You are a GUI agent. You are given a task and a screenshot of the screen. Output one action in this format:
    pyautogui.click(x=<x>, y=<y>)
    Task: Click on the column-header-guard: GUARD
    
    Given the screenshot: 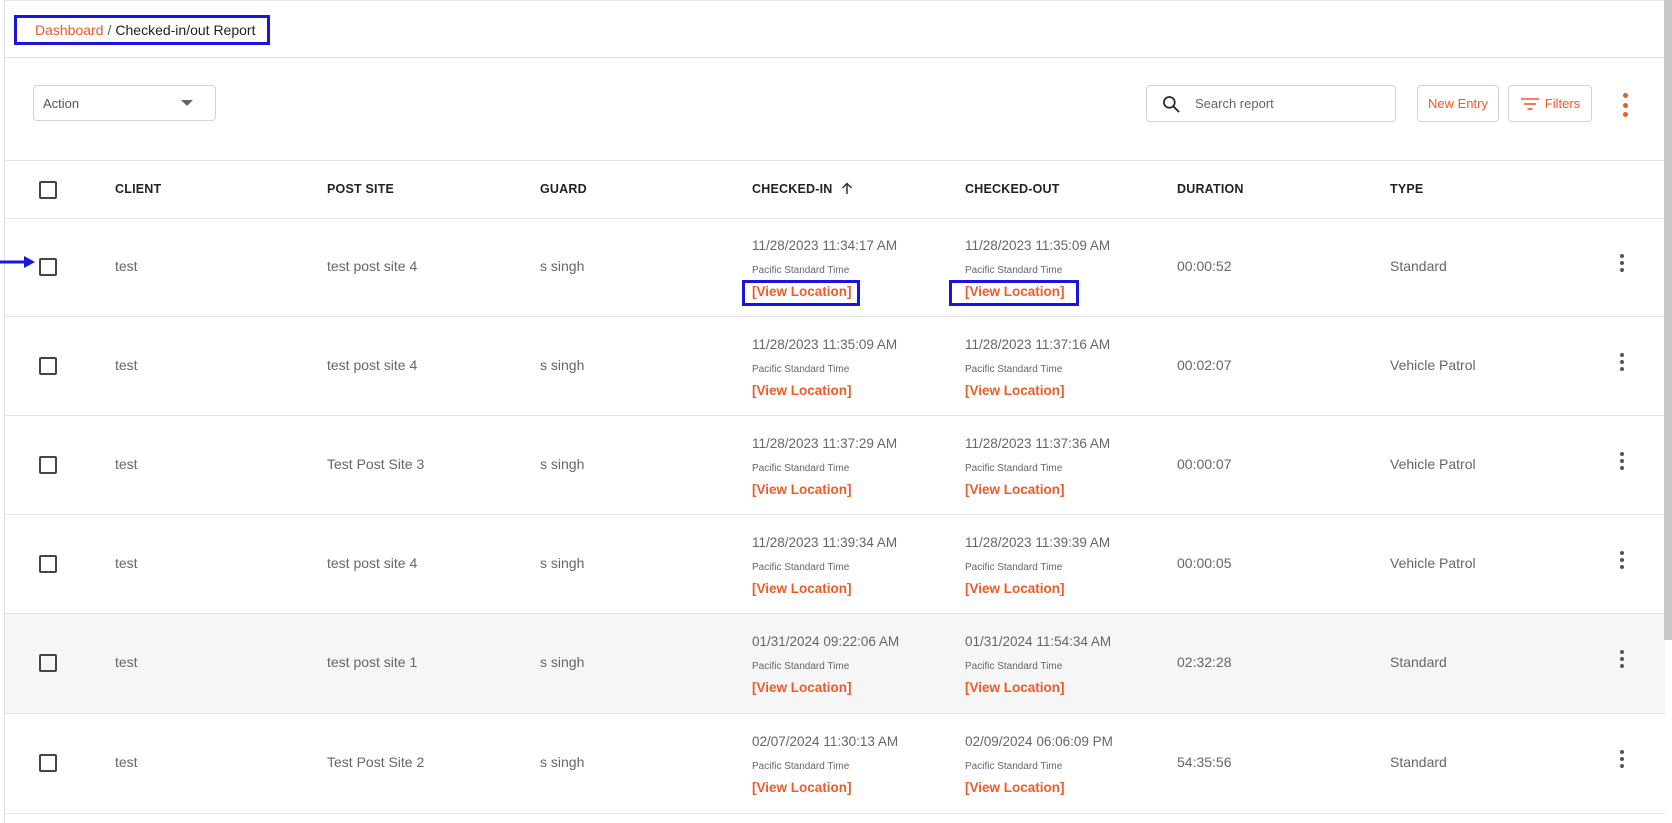 What is the action you would take?
    pyautogui.click(x=563, y=189)
    